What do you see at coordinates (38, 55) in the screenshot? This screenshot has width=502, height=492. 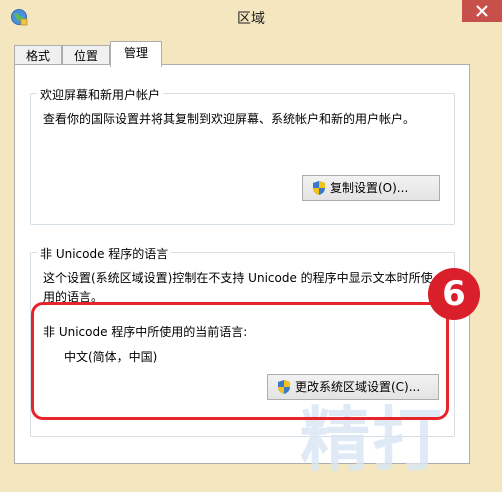 I see `tab-format: 格式` at bounding box center [38, 55].